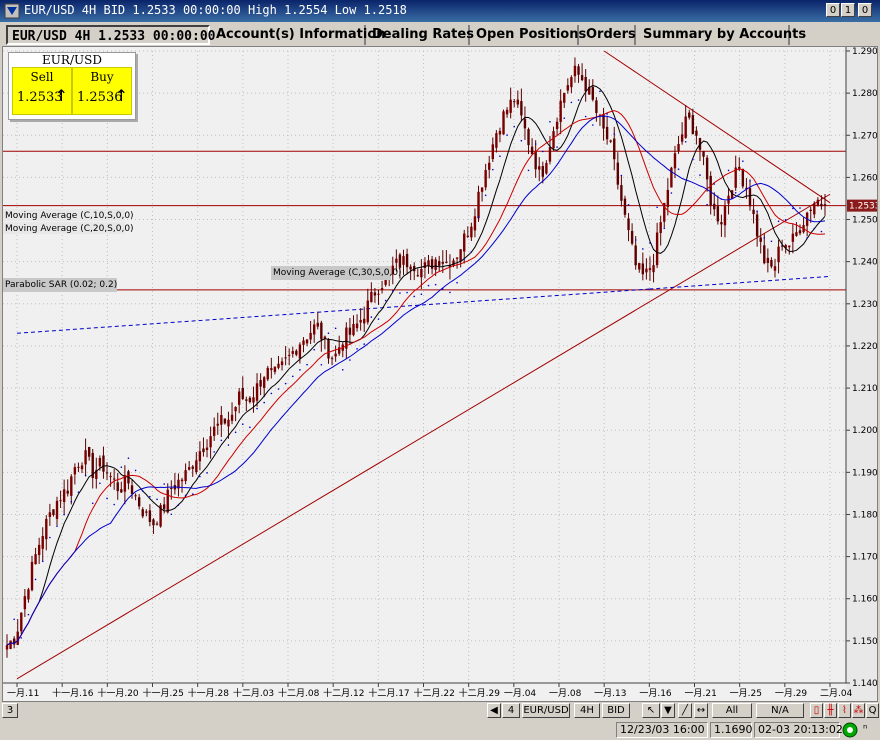 Image resolution: width=880 pixels, height=740 pixels. Describe the element at coordinates (616, 710) in the screenshot. I see `price-type-selector: BID` at that location.